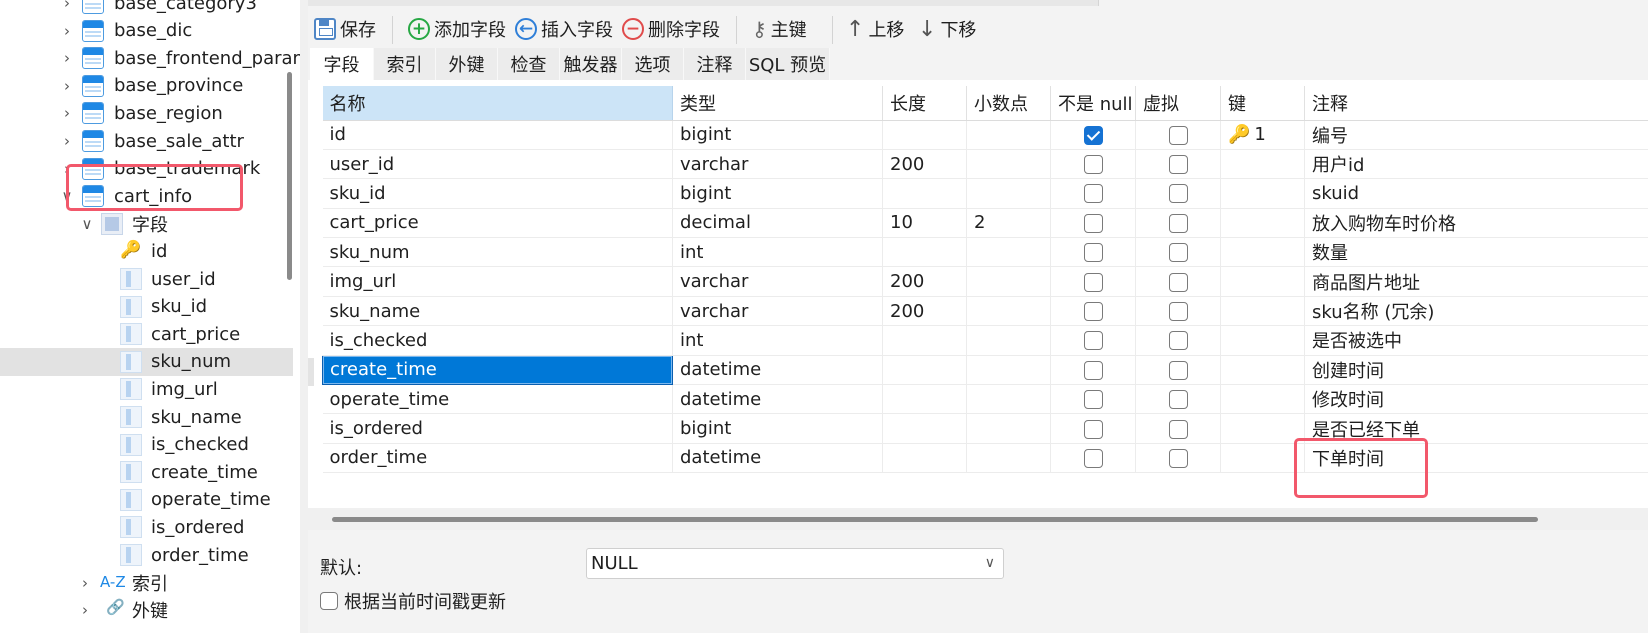 The height and width of the screenshot is (633, 1648). I want to click on field-comment-cell: 商品图片地址, so click(1476, 281).